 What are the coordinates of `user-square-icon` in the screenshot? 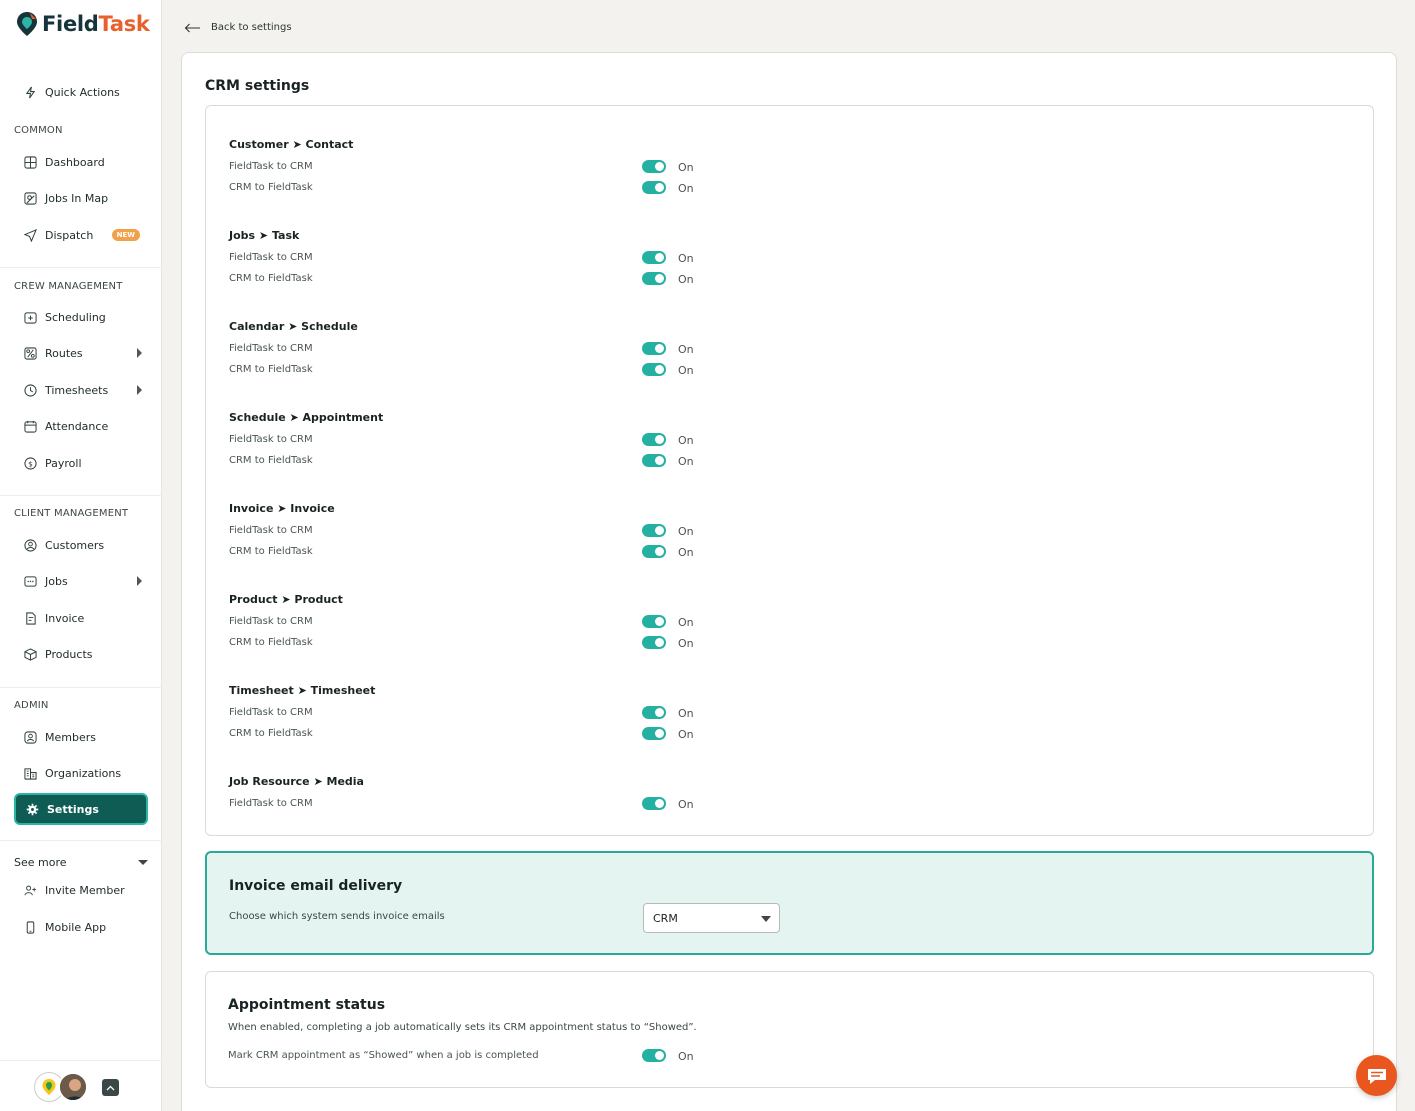 It's located at (30, 737).